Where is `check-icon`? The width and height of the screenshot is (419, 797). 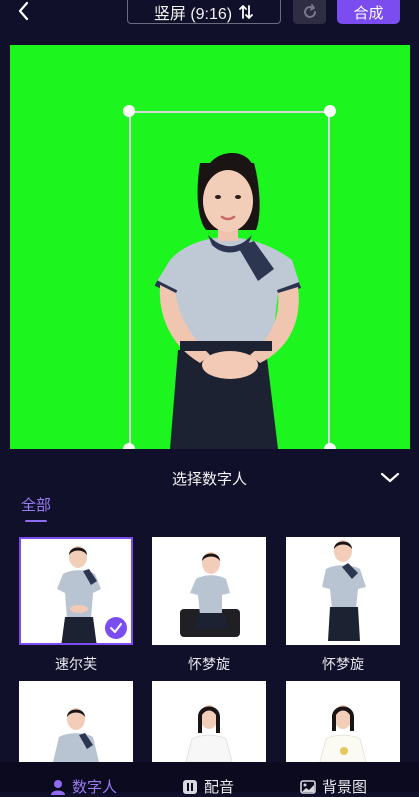 check-icon is located at coordinates (116, 628).